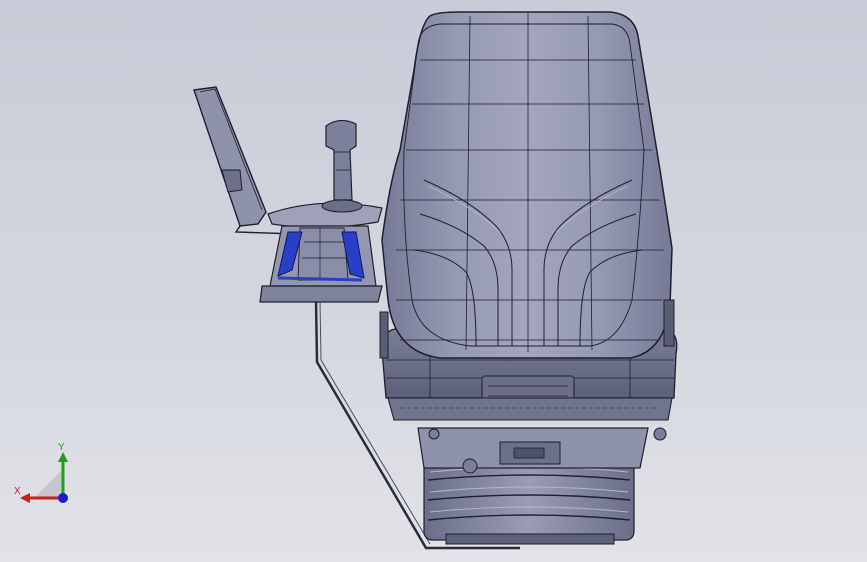  What do you see at coordinates (61, 447) in the screenshot?
I see `y-axis-label: Y` at bounding box center [61, 447].